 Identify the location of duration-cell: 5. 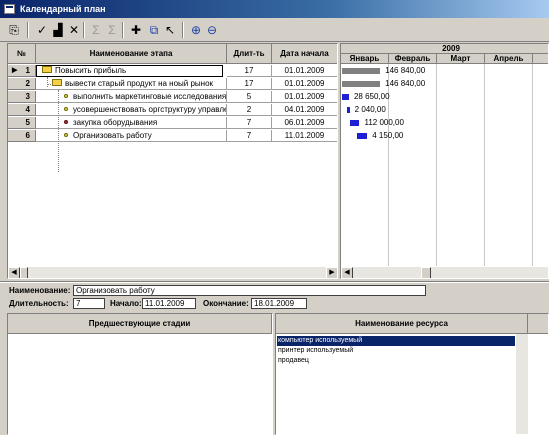
(249, 97).